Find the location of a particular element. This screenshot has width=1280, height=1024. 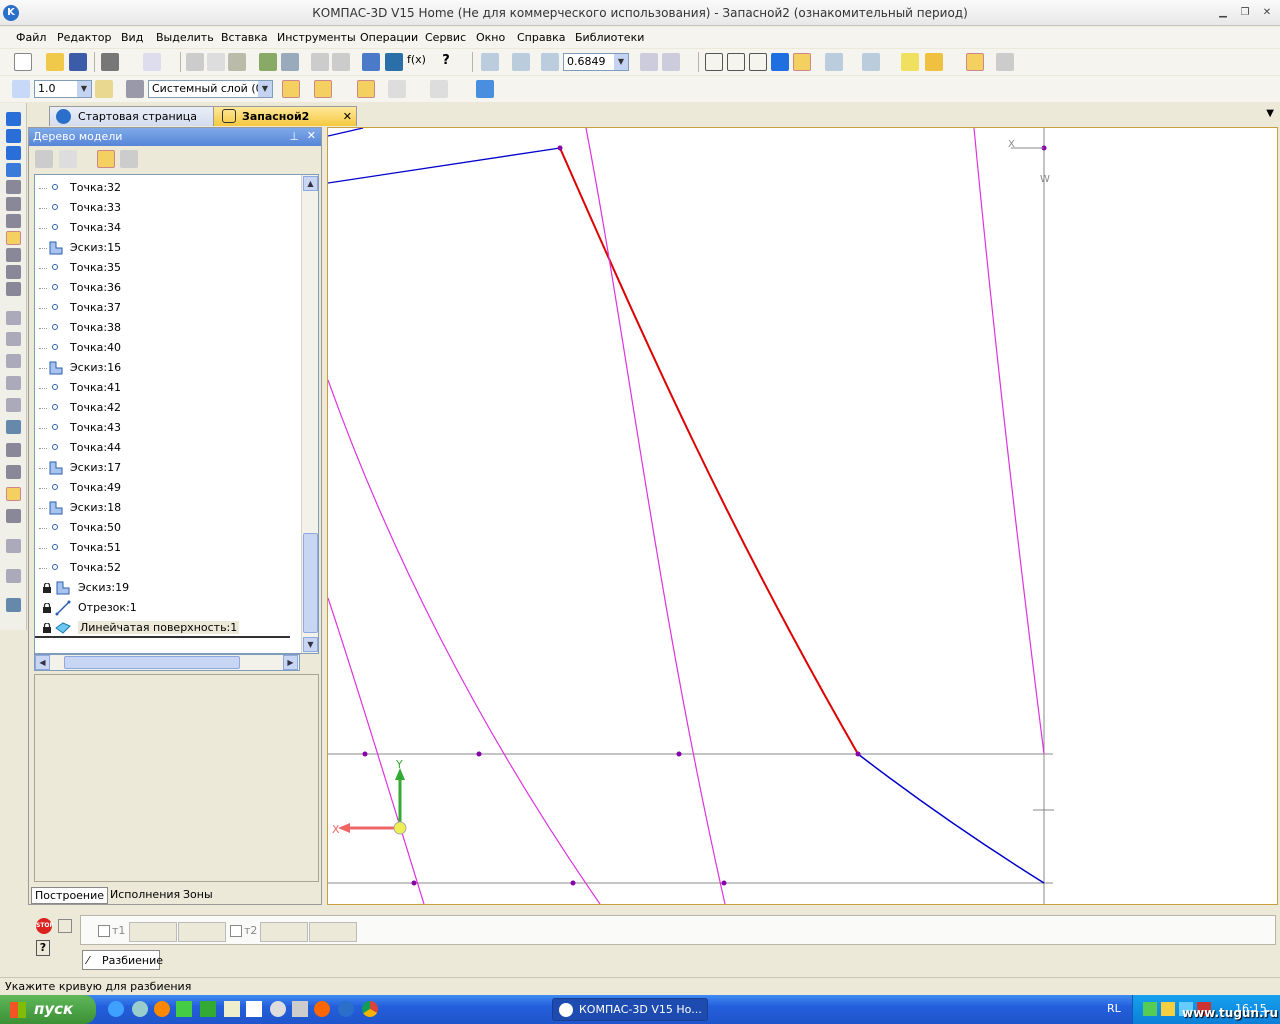

notepad-icon is located at coordinates (232, 1009).